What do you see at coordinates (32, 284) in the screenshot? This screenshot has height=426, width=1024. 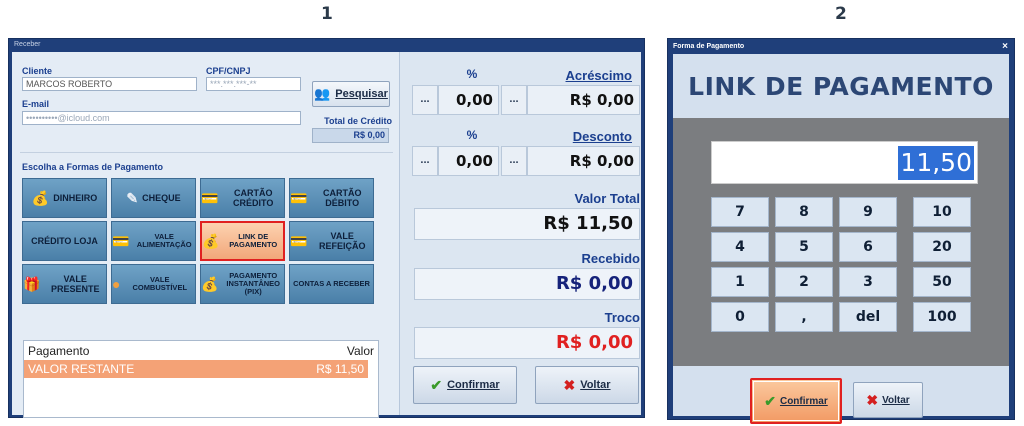 I see `gift-icon: 🎁` at bounding box center [32, 284].